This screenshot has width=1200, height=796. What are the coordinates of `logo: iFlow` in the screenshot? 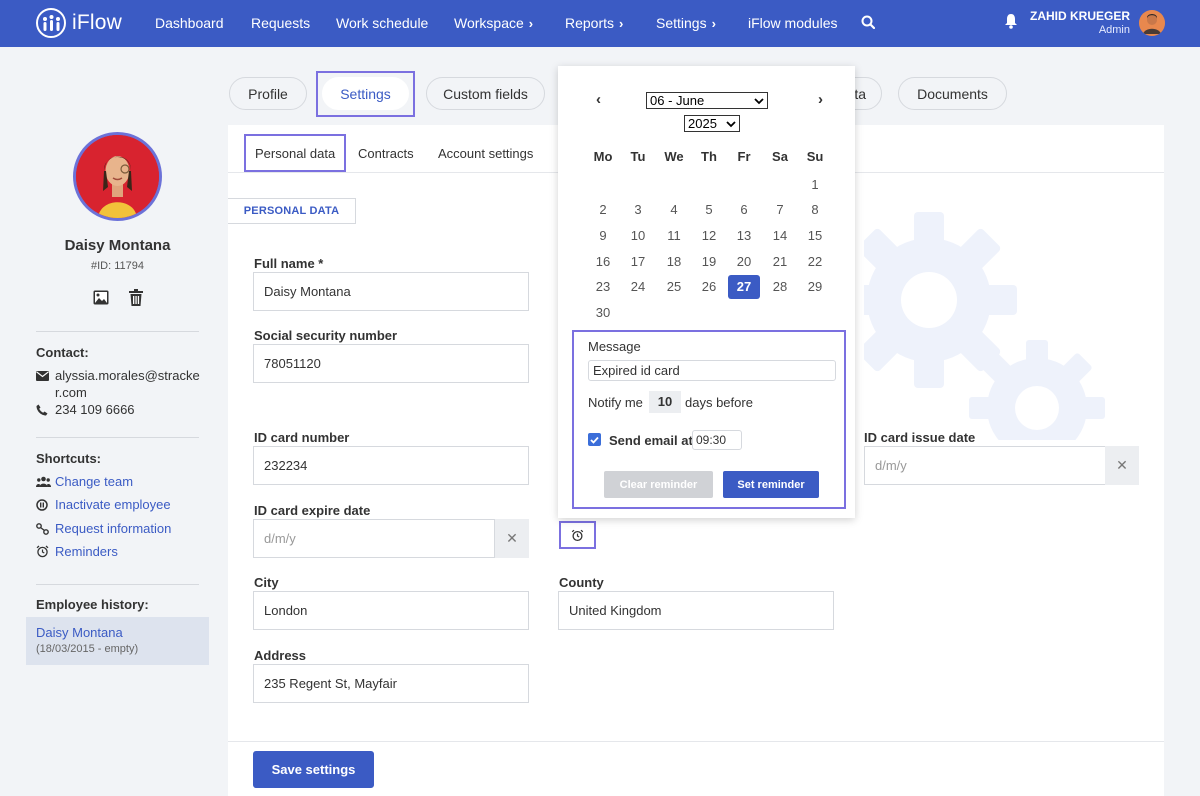 It's located at (79, 23).